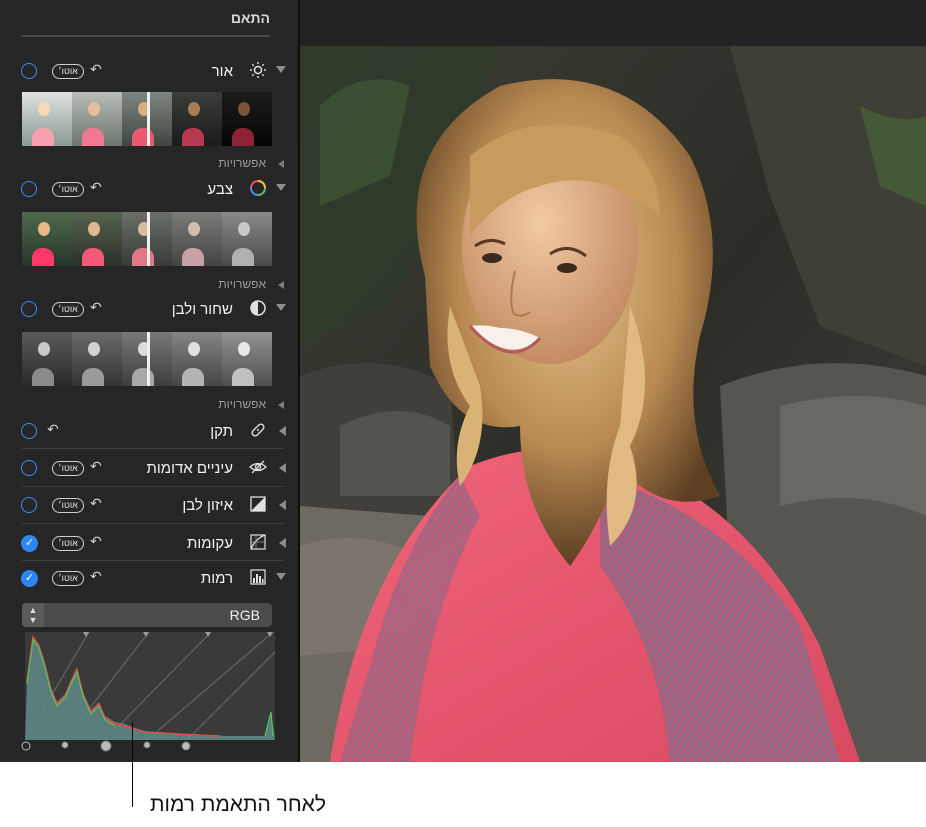 This screenshot has height=827, width=926. I want to click on adjustment-label-light: אור, so click(222, 71).